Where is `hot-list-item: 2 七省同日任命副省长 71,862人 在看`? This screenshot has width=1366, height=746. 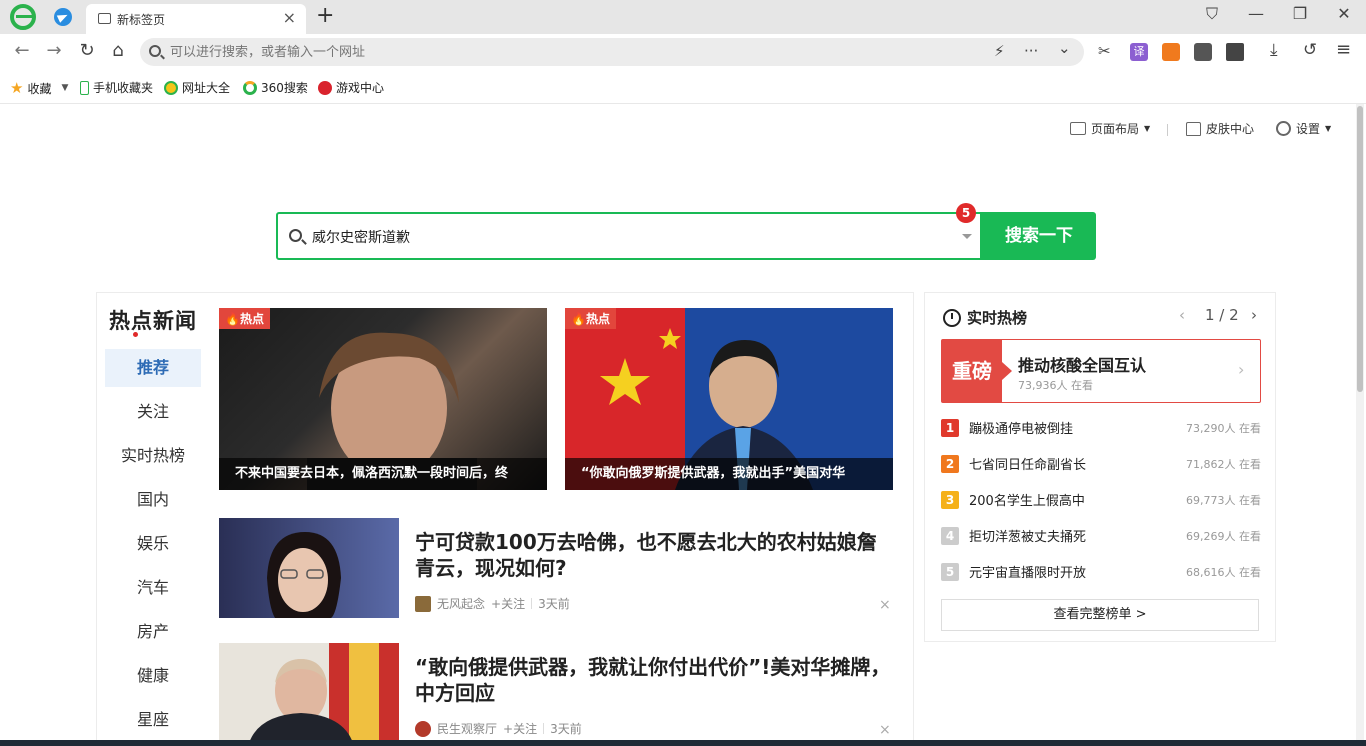
hot-list-item: 2 七省同日任命副省长 71,862人 在看 is located at coordinates (1101, 464).